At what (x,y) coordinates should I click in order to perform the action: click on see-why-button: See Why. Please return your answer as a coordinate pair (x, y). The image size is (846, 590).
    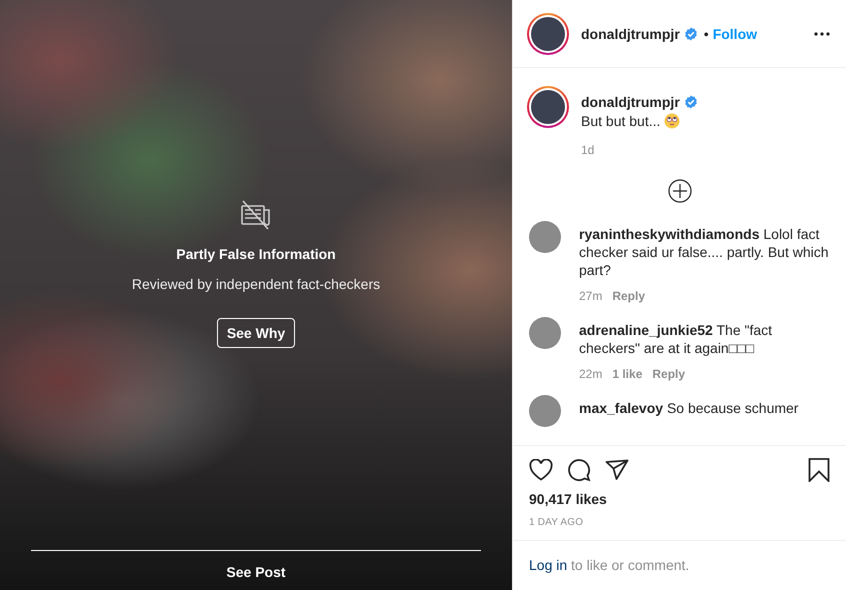
    Looking at the image, I should click on (256, 333).